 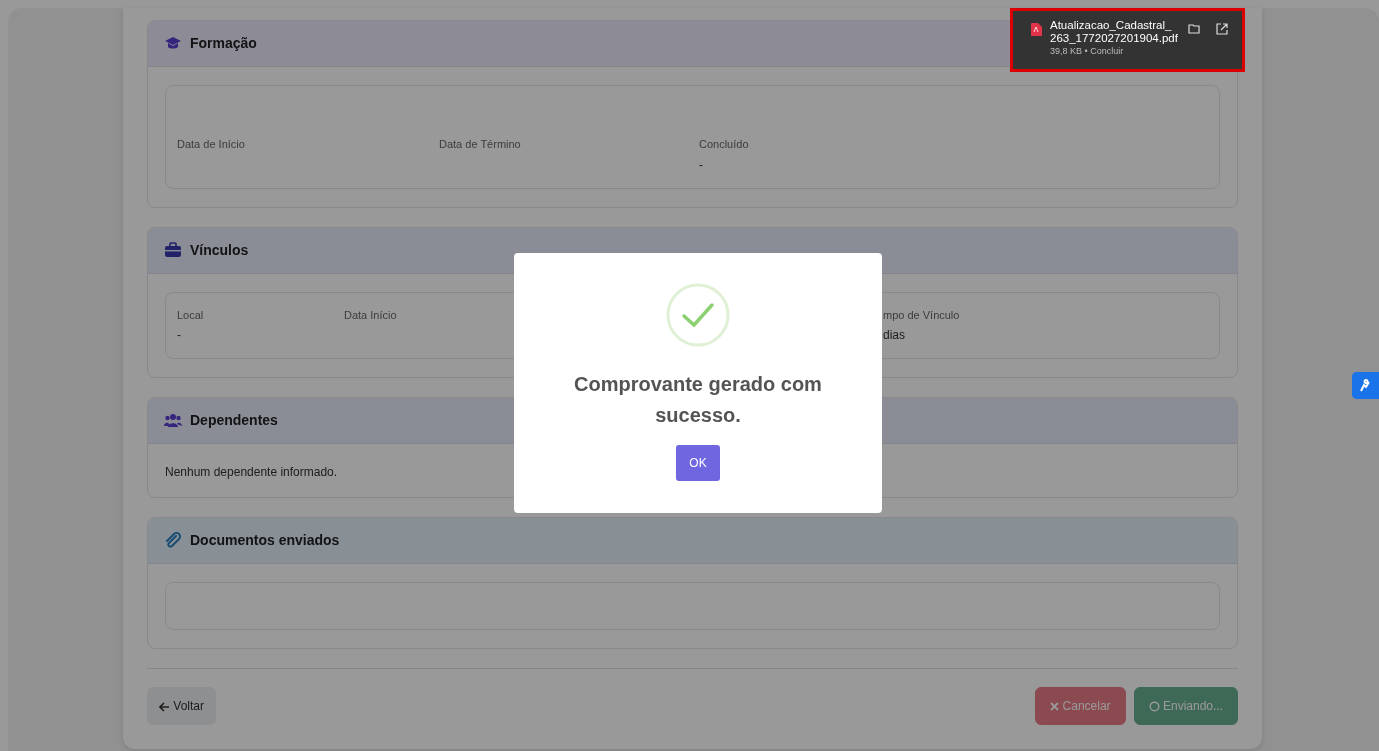 What do you see at coordinates (252, 472) in the screenshot?
I see `empty-message: Nenhum dependente informado.` at bounding box center [252, 472].